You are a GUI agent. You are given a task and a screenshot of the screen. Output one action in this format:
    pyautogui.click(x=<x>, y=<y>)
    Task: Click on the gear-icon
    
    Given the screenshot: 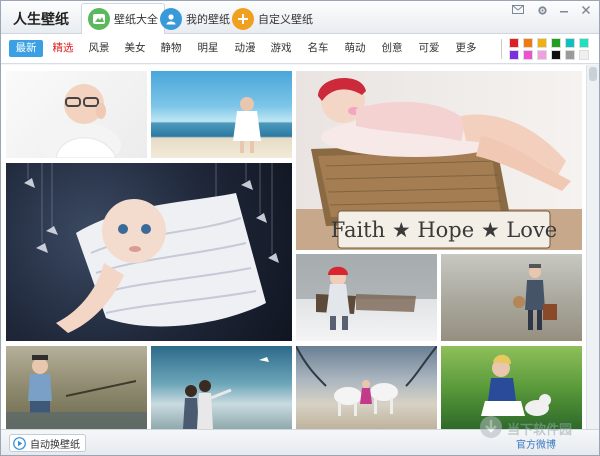 What is the action you would take?
    pyautogui.click(x=542, y=10)
    